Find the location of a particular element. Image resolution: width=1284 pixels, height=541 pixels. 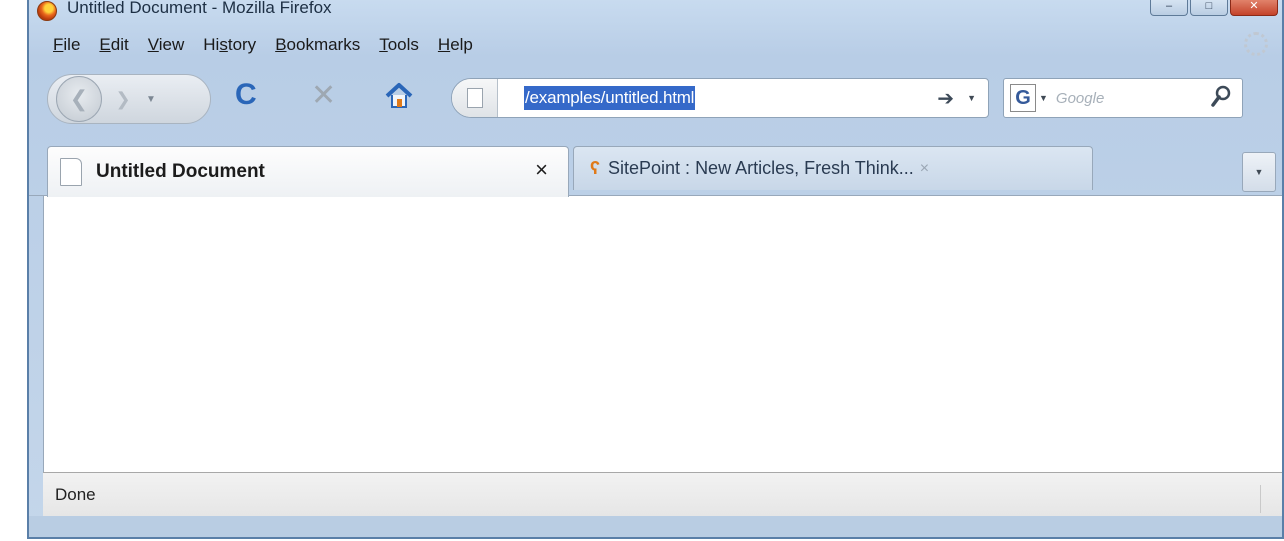

back-forward-group: ❮ ❯ ▼ is located at coordinates (129, 99).